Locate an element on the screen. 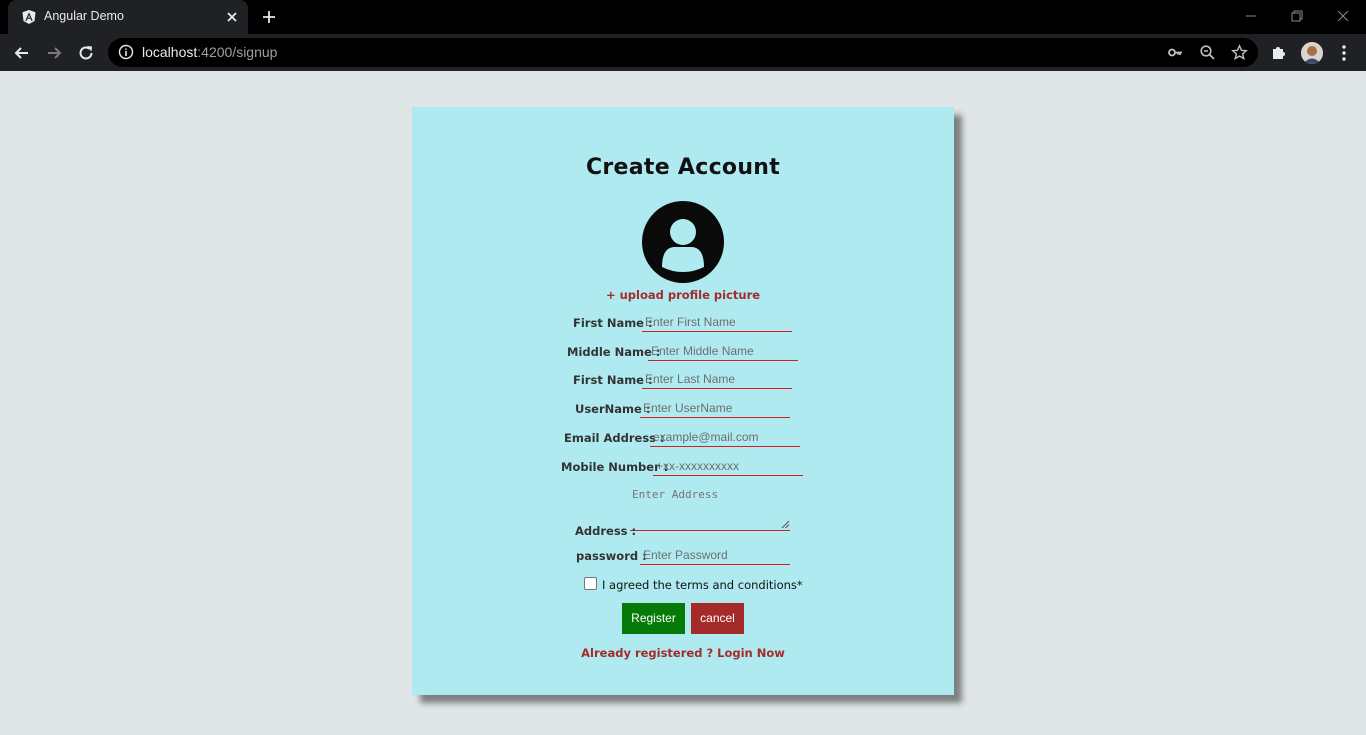 The width and height of the screenshot is (1366, 735). username-input is located at coordinates (715, 408).